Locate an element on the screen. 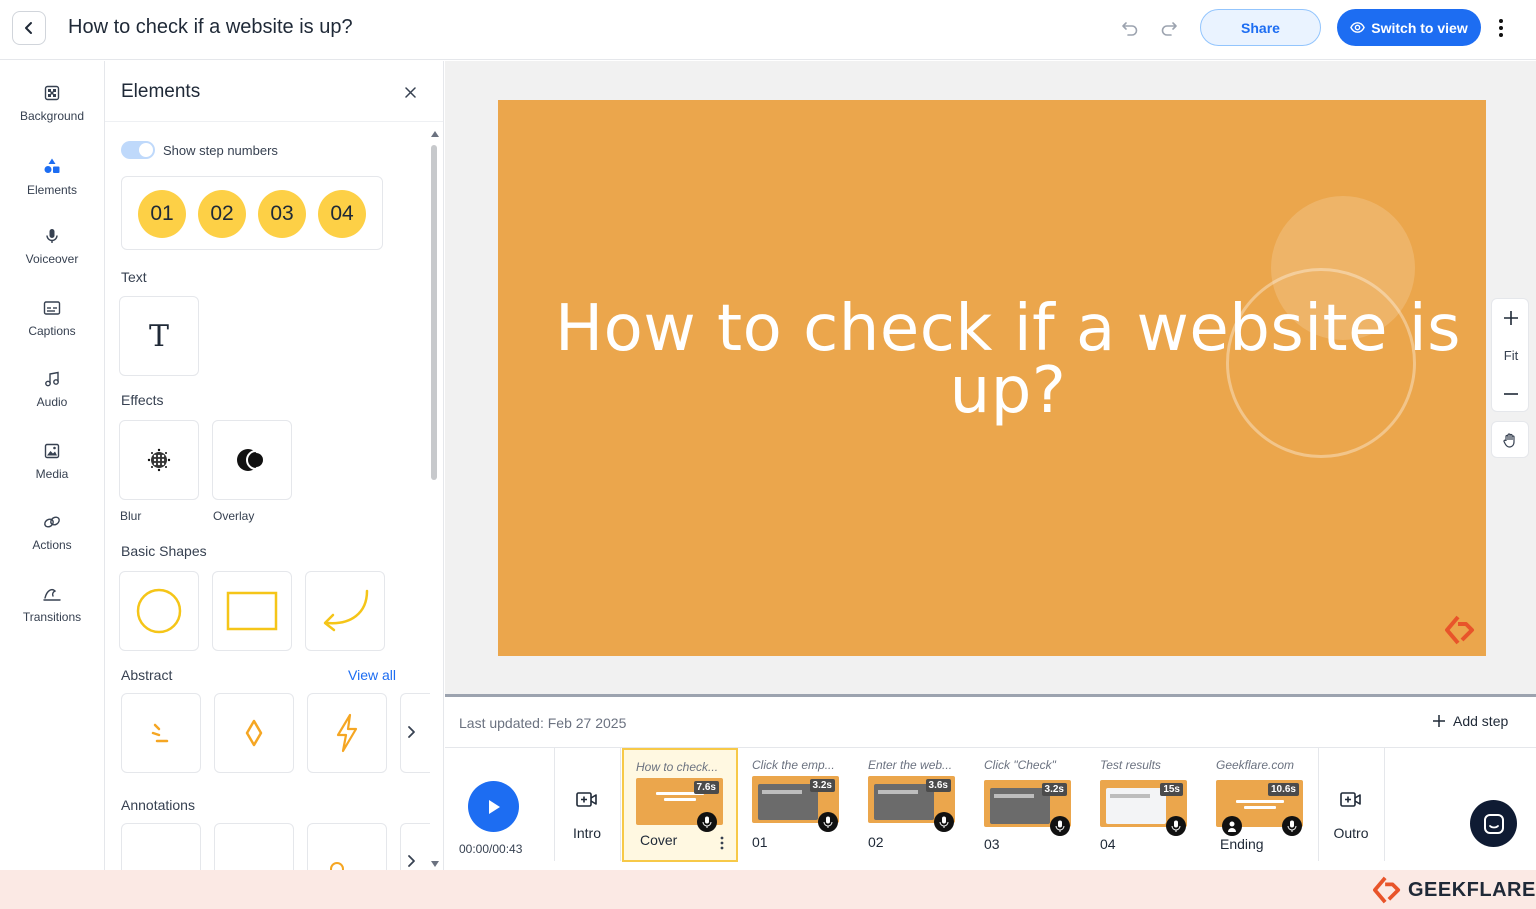  add-step-button: Add step is located at coordinates (1470, 721).